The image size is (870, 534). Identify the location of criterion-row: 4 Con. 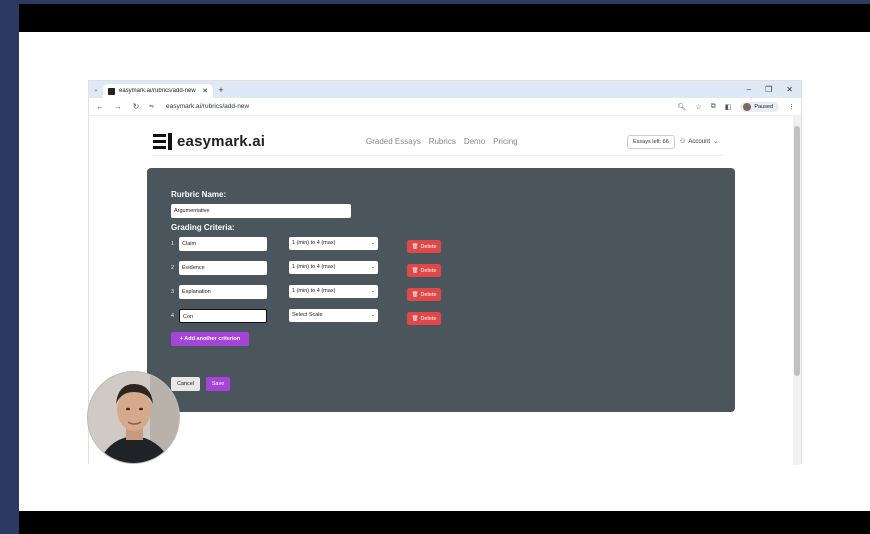
(219, 316).